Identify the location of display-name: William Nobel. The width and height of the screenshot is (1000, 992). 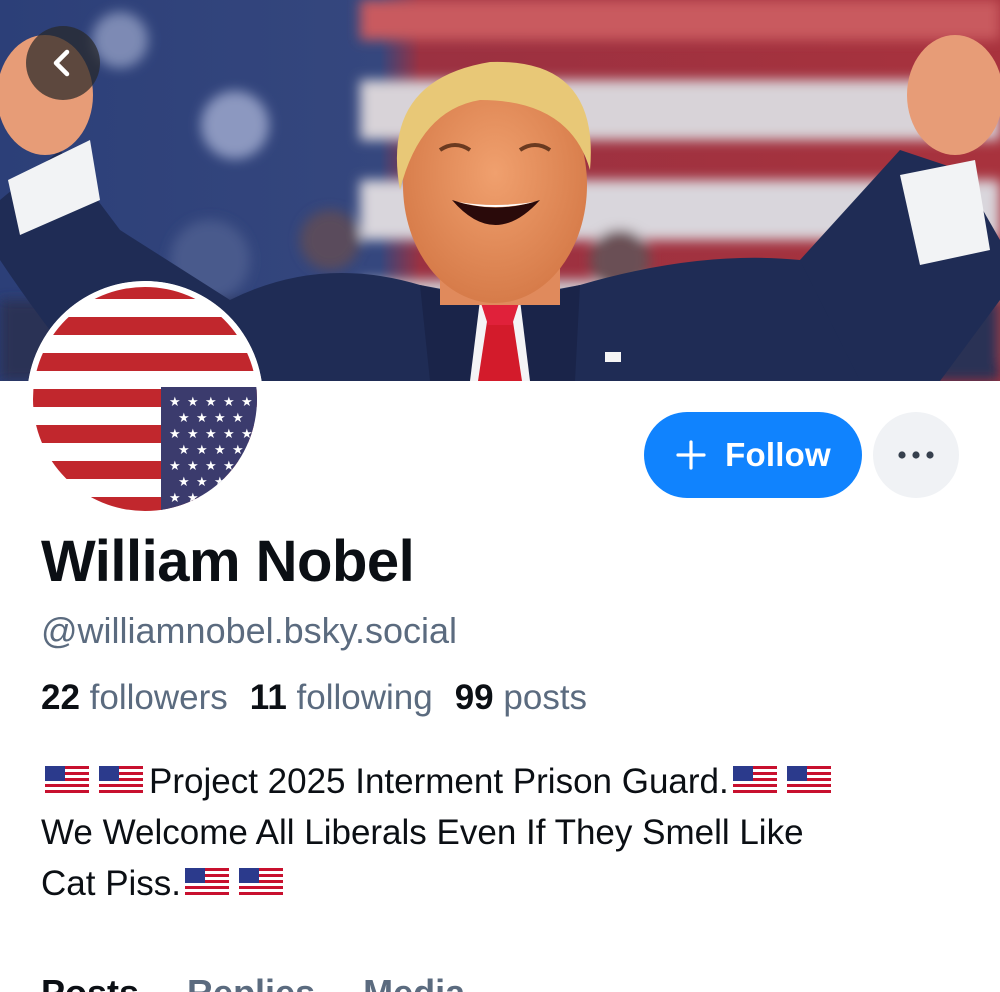
(228, 561).